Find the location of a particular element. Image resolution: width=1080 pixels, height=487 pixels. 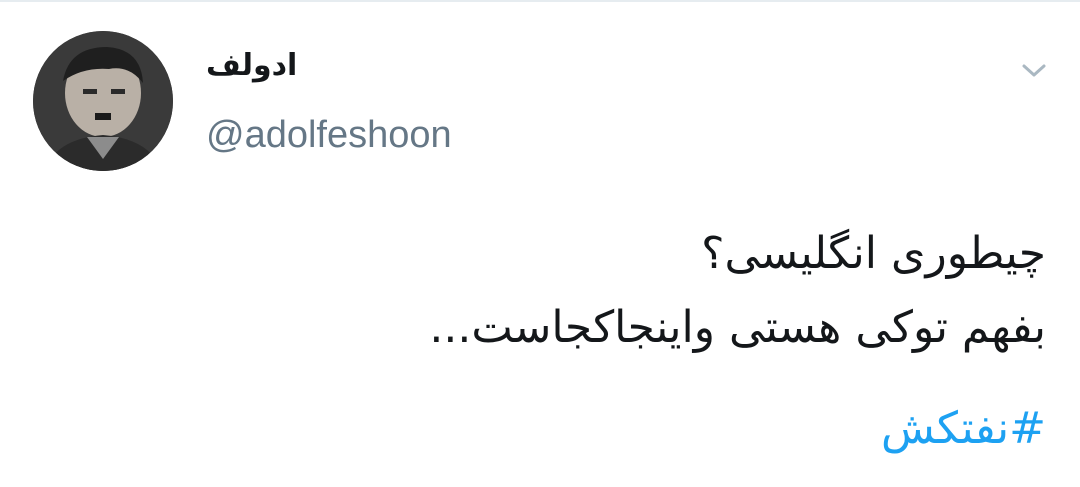

author-avatar is located at coordinates (103, 101).